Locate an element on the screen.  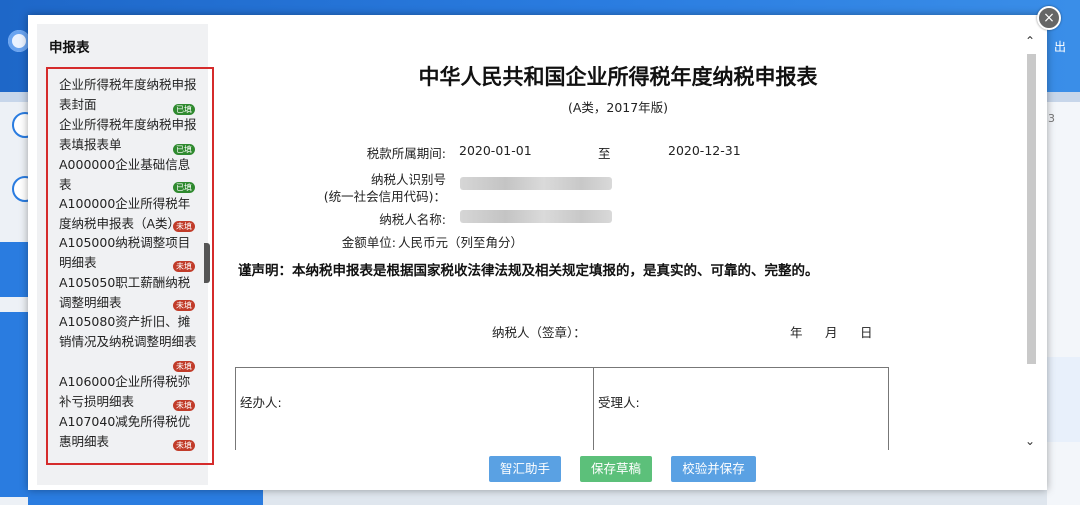
content-scrollbar: ⌃ ⌄ is located at coordinates (1031, 242).